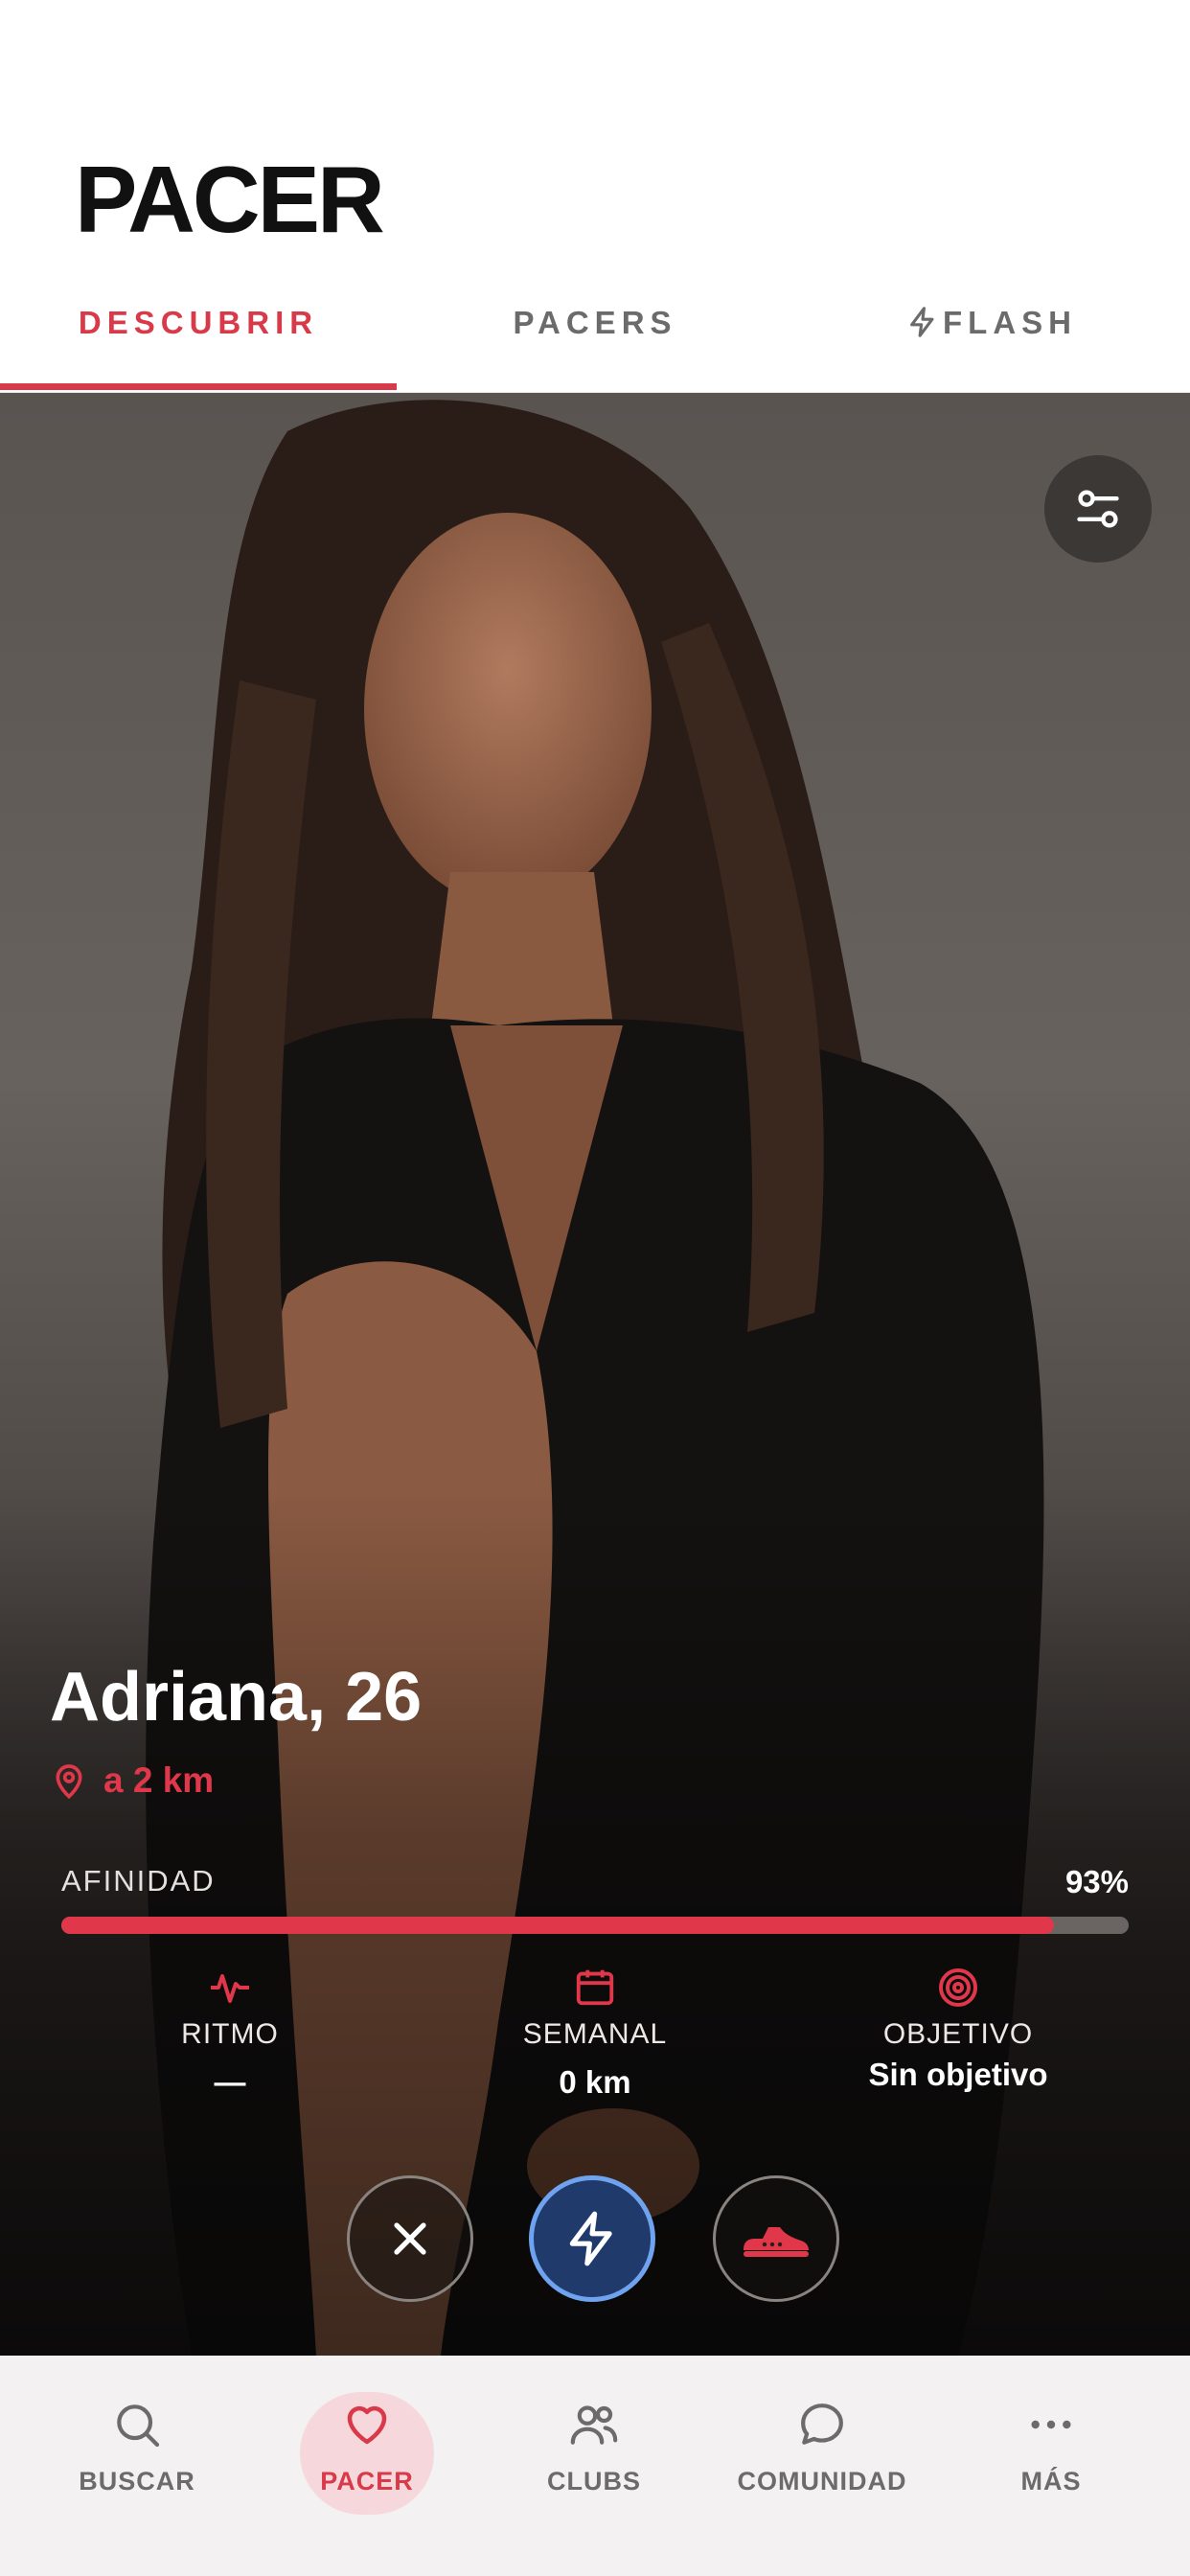 Image resolution: width=1190 pixels, height=2576 pixels. I want to click on pass-button, so click(410, 2238).